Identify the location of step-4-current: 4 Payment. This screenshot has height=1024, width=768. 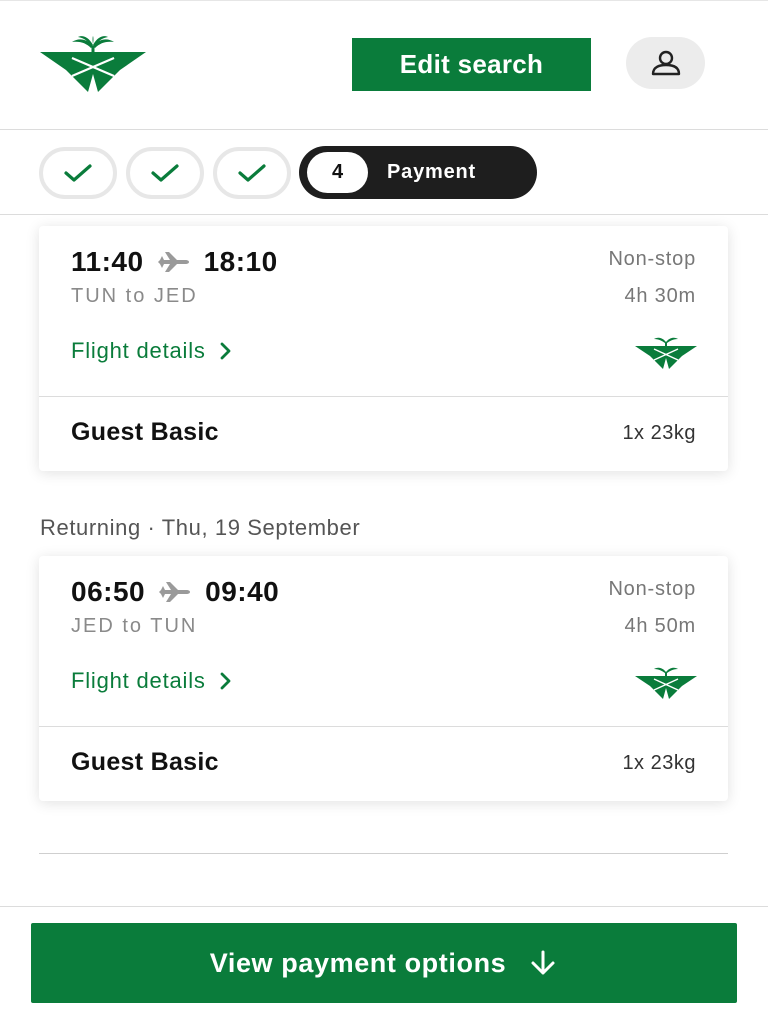
(418, 172).